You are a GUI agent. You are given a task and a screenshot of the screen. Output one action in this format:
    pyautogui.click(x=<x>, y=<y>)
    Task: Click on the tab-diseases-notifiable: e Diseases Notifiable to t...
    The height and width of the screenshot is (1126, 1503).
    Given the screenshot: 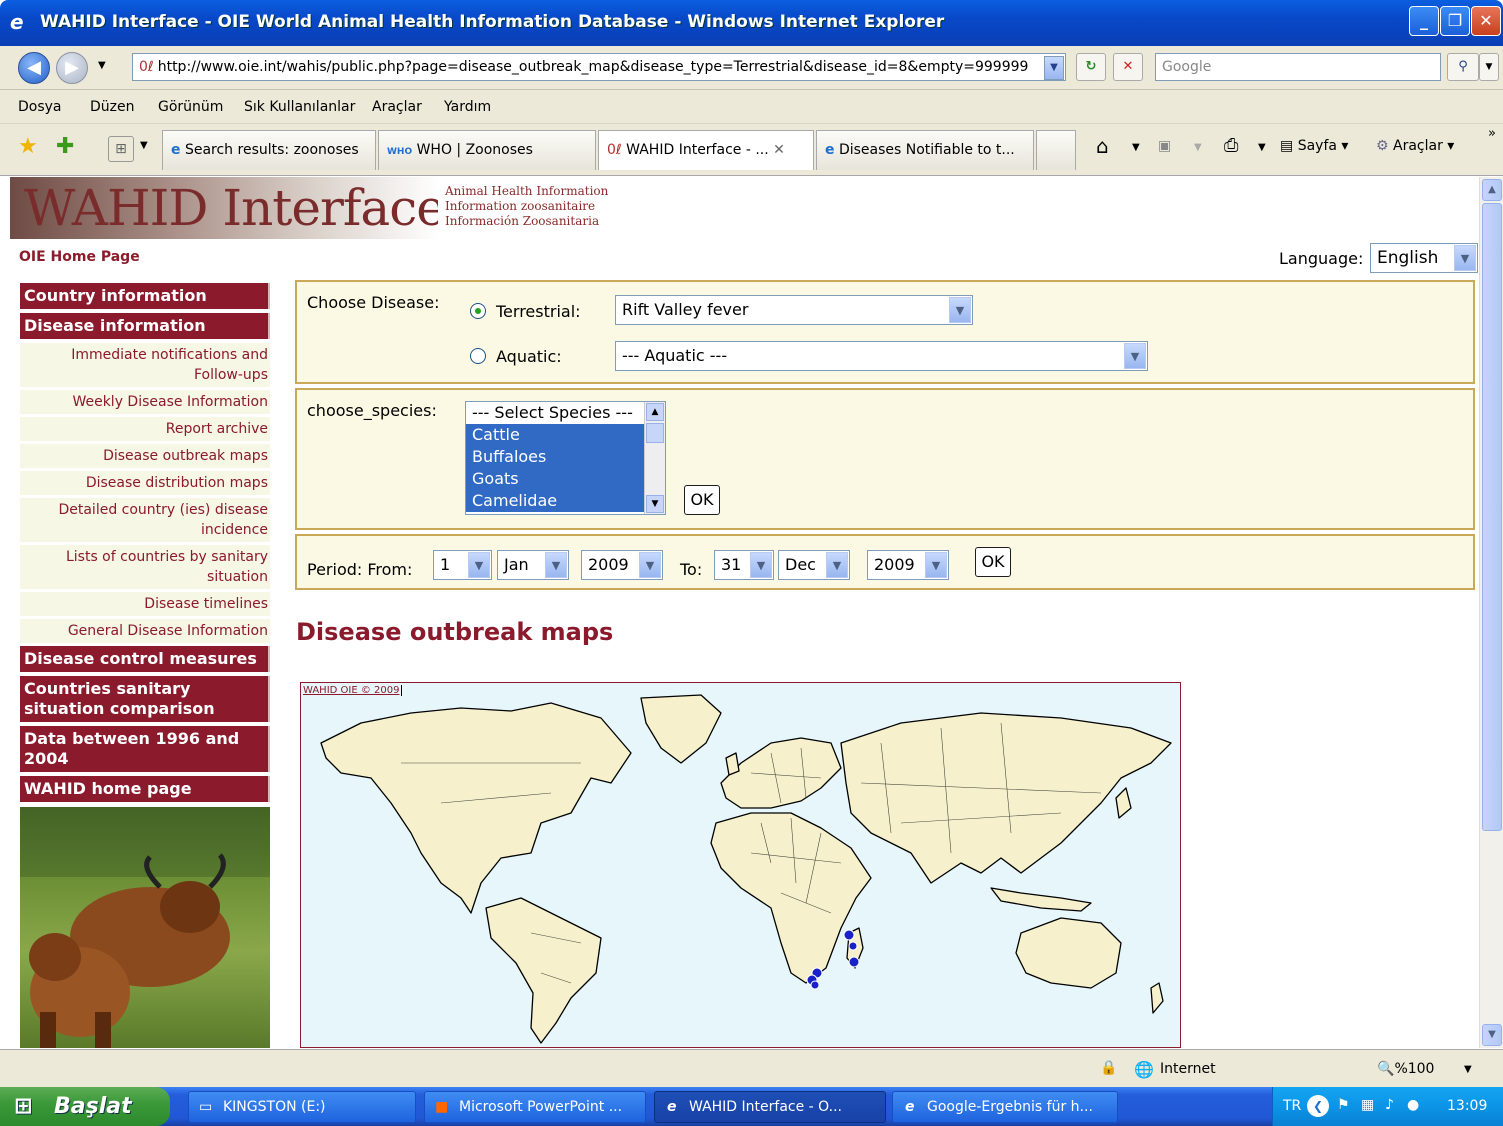 What is the action you would take?
    pyautogui.click(x=925, y=150)
    